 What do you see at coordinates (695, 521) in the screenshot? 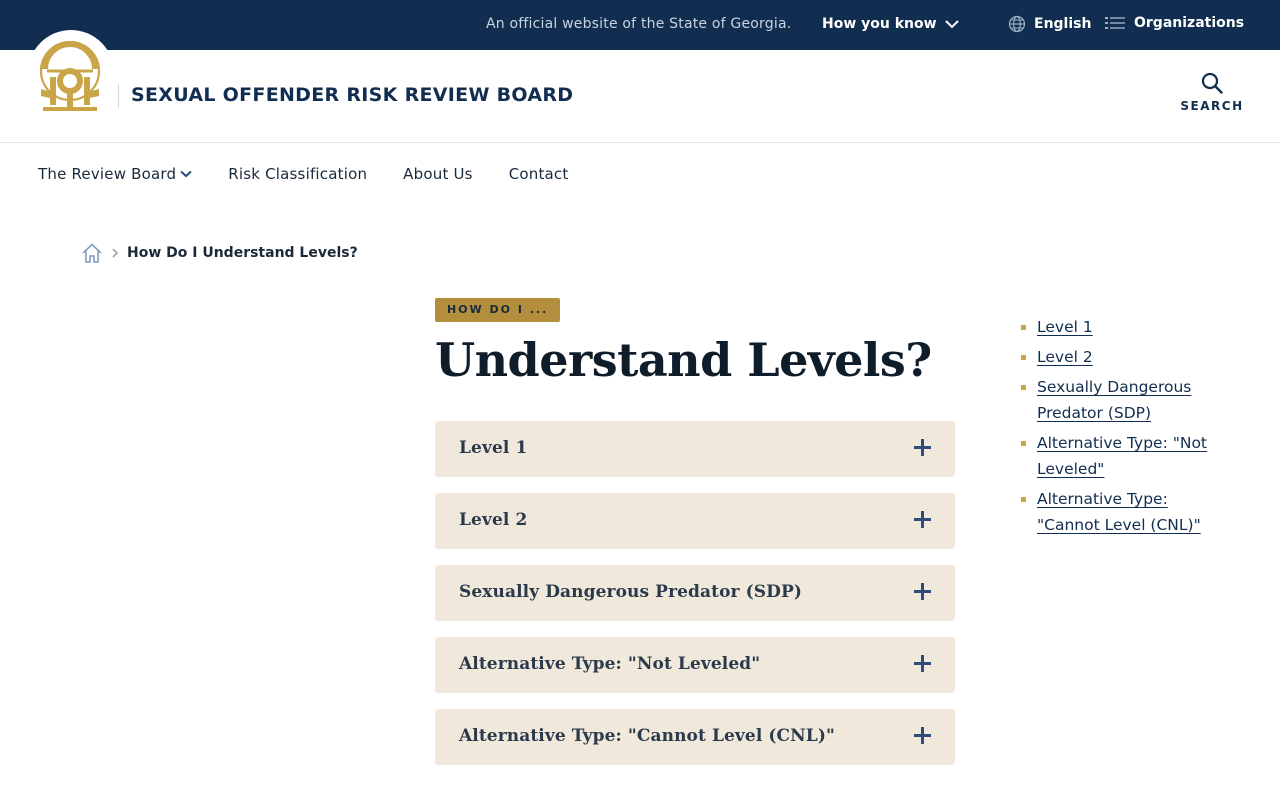
I see `accordion-item-level-2: Level 2` at bounding box center [695, 521].